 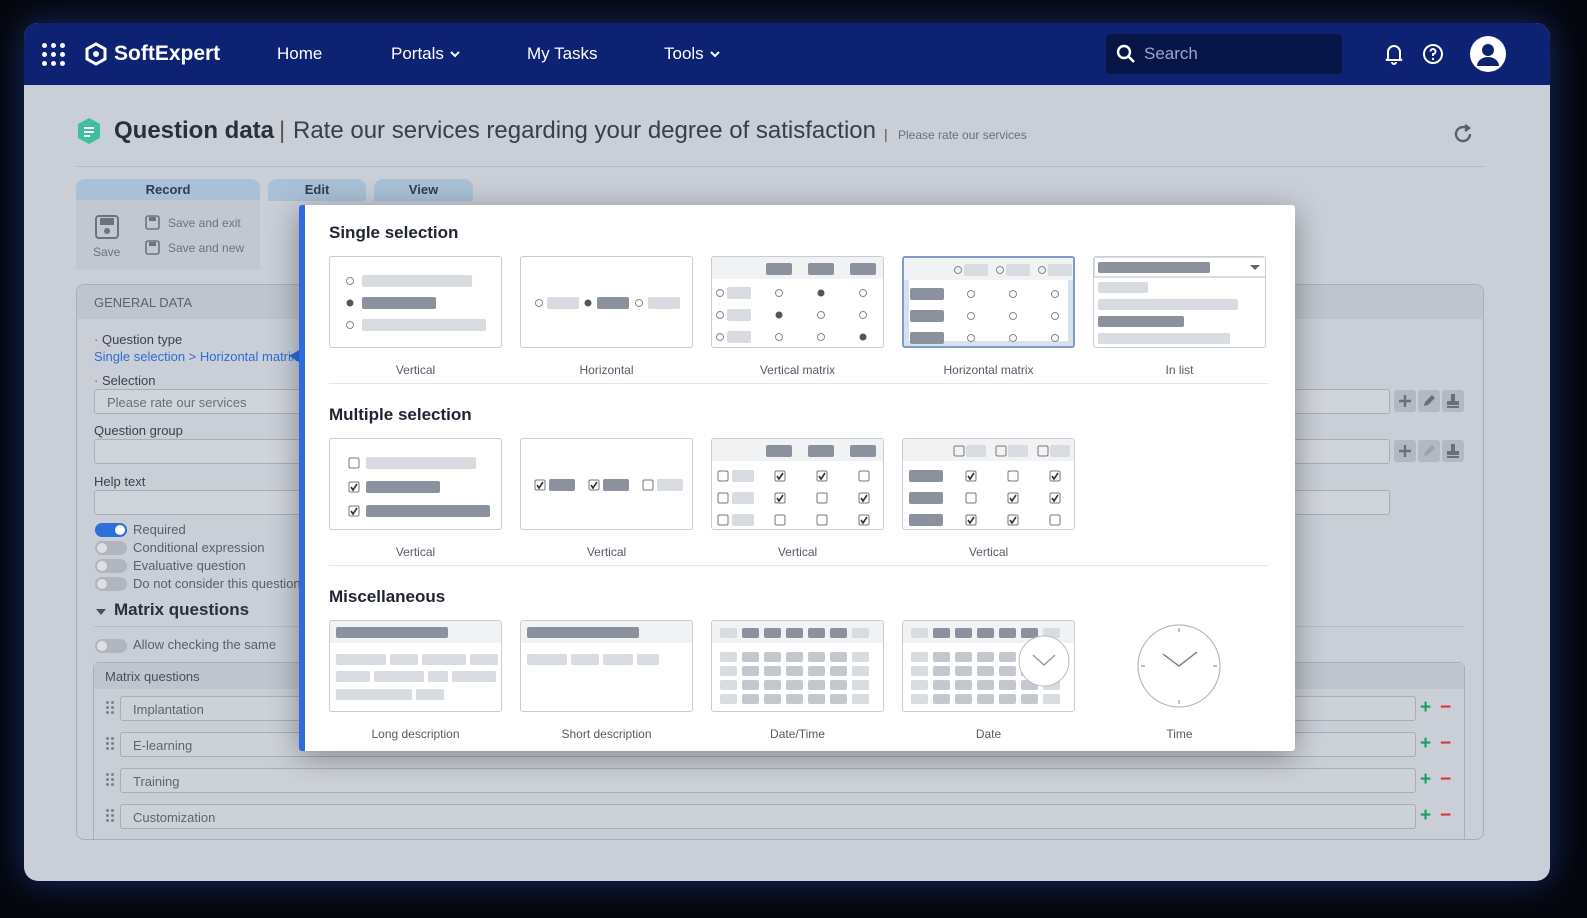 I want to click on add-group-button, so click(x=1405, y=451).